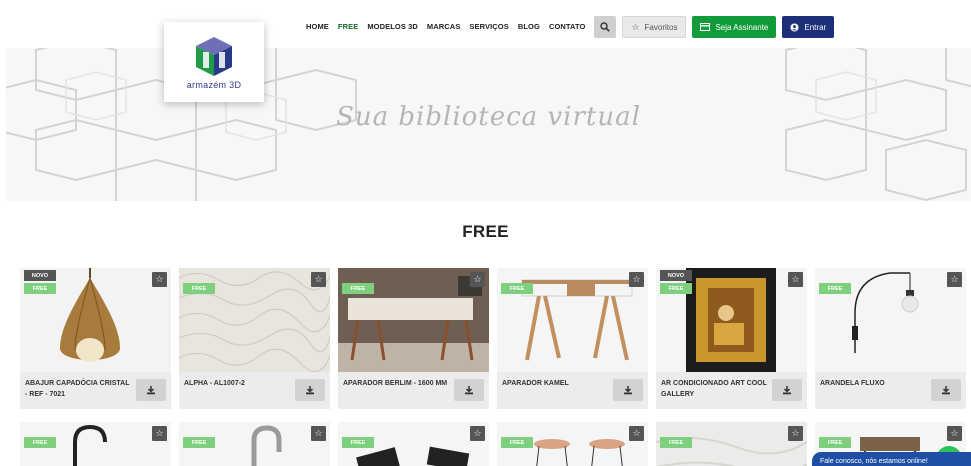  I want to click on nav-blog: BLOG, so click(529, 27).